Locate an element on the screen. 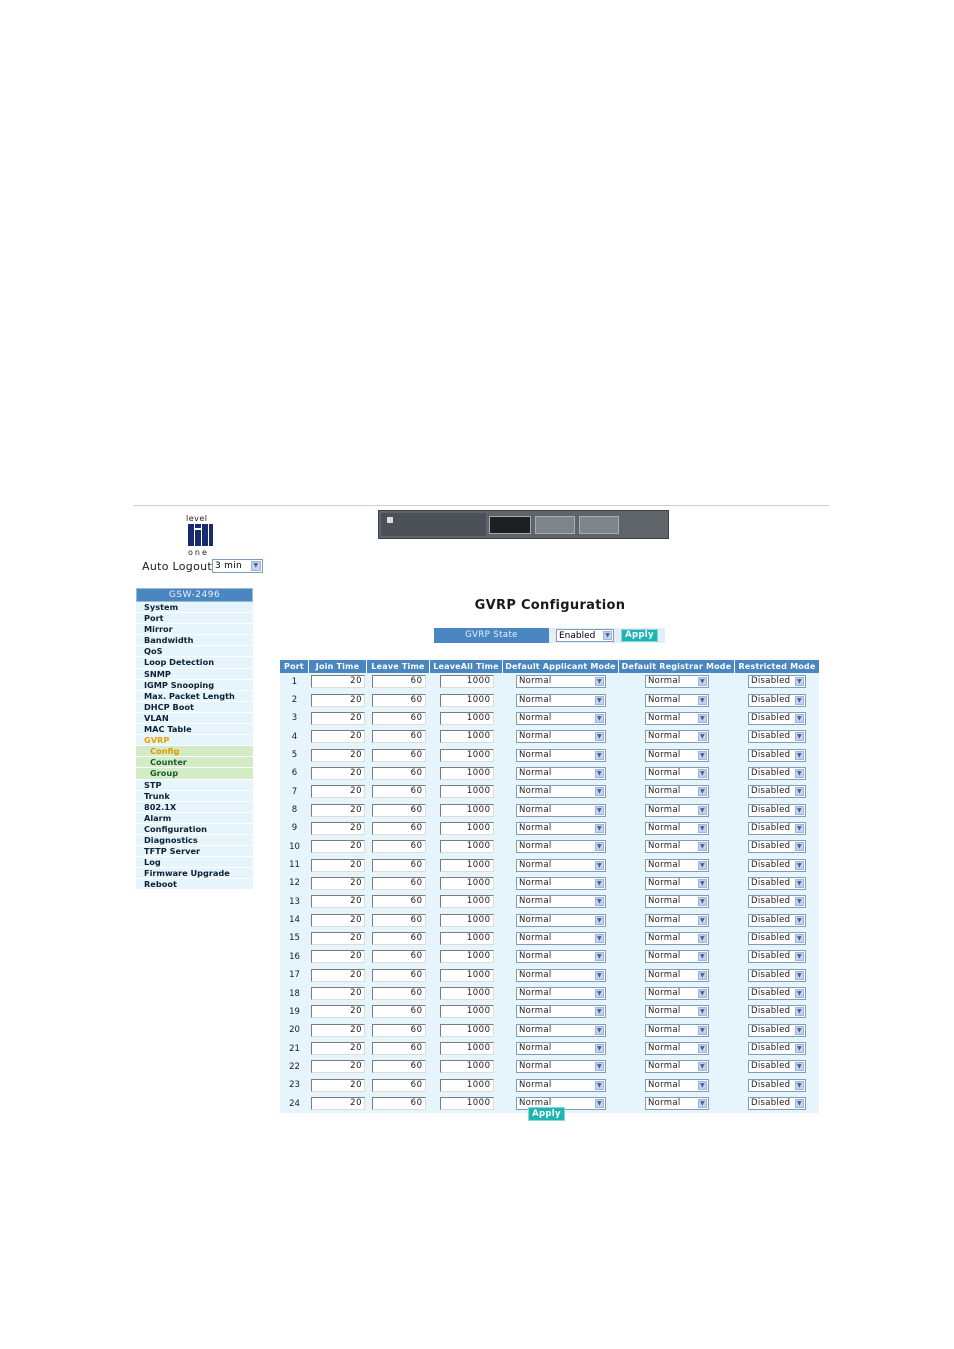 This screenshot has height=1349, width=954. gvrp-state-select: Enabled ▼ is located at coordinates (585, 635).